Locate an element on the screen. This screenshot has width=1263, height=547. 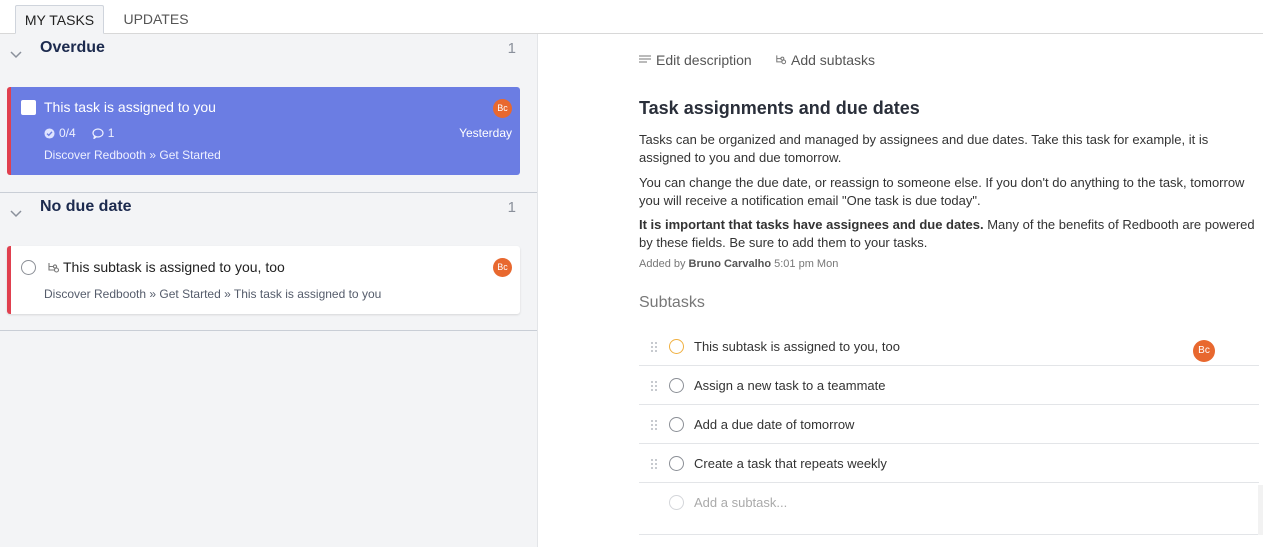
subtasks-heading: Subtasks is located at coordinates (672, 302).